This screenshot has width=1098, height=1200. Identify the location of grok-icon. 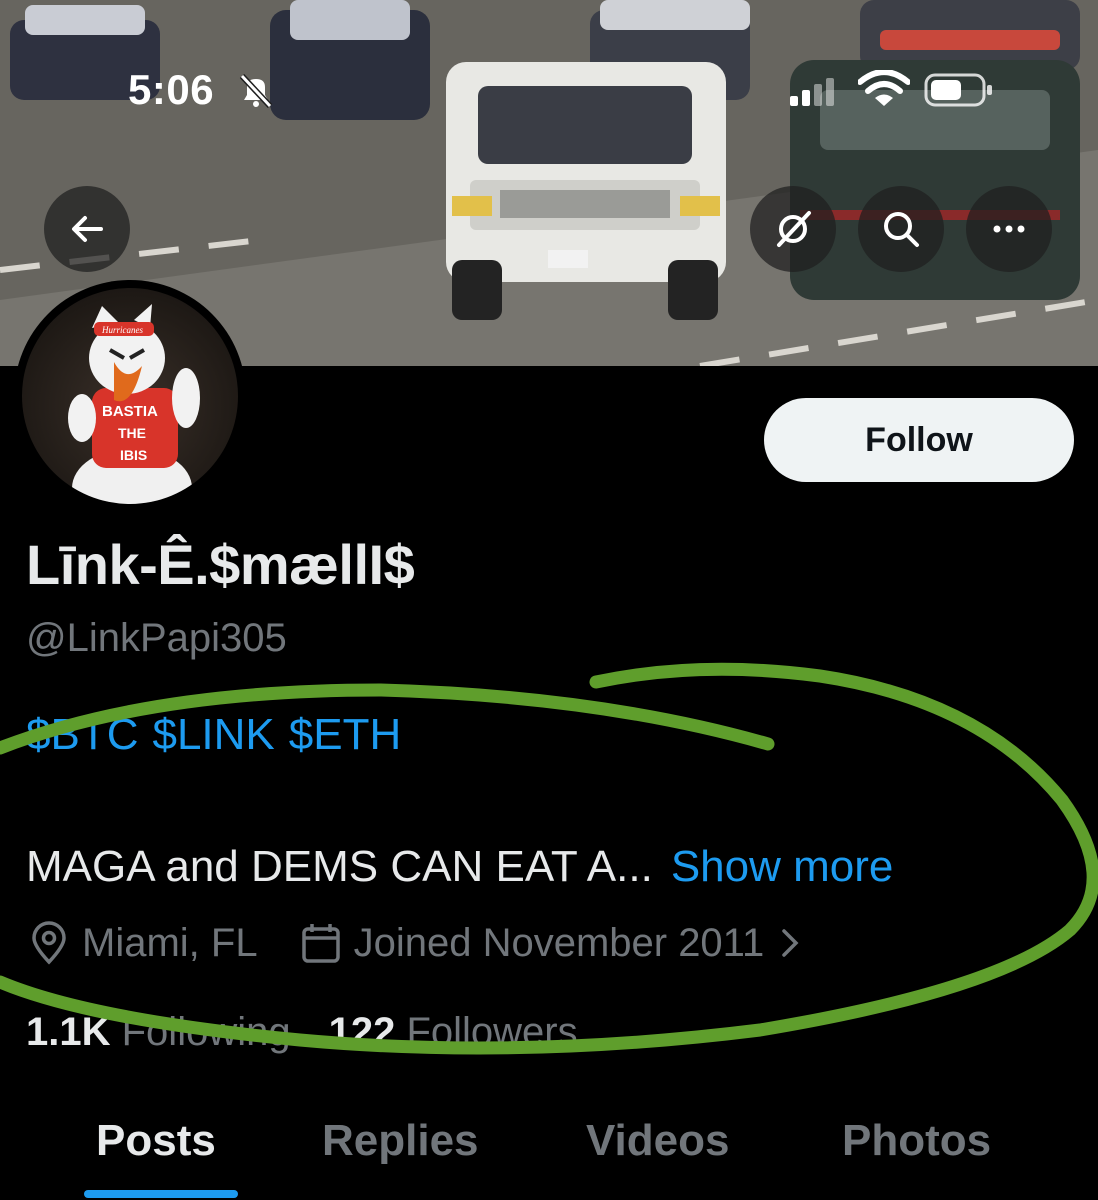
(794, 229).